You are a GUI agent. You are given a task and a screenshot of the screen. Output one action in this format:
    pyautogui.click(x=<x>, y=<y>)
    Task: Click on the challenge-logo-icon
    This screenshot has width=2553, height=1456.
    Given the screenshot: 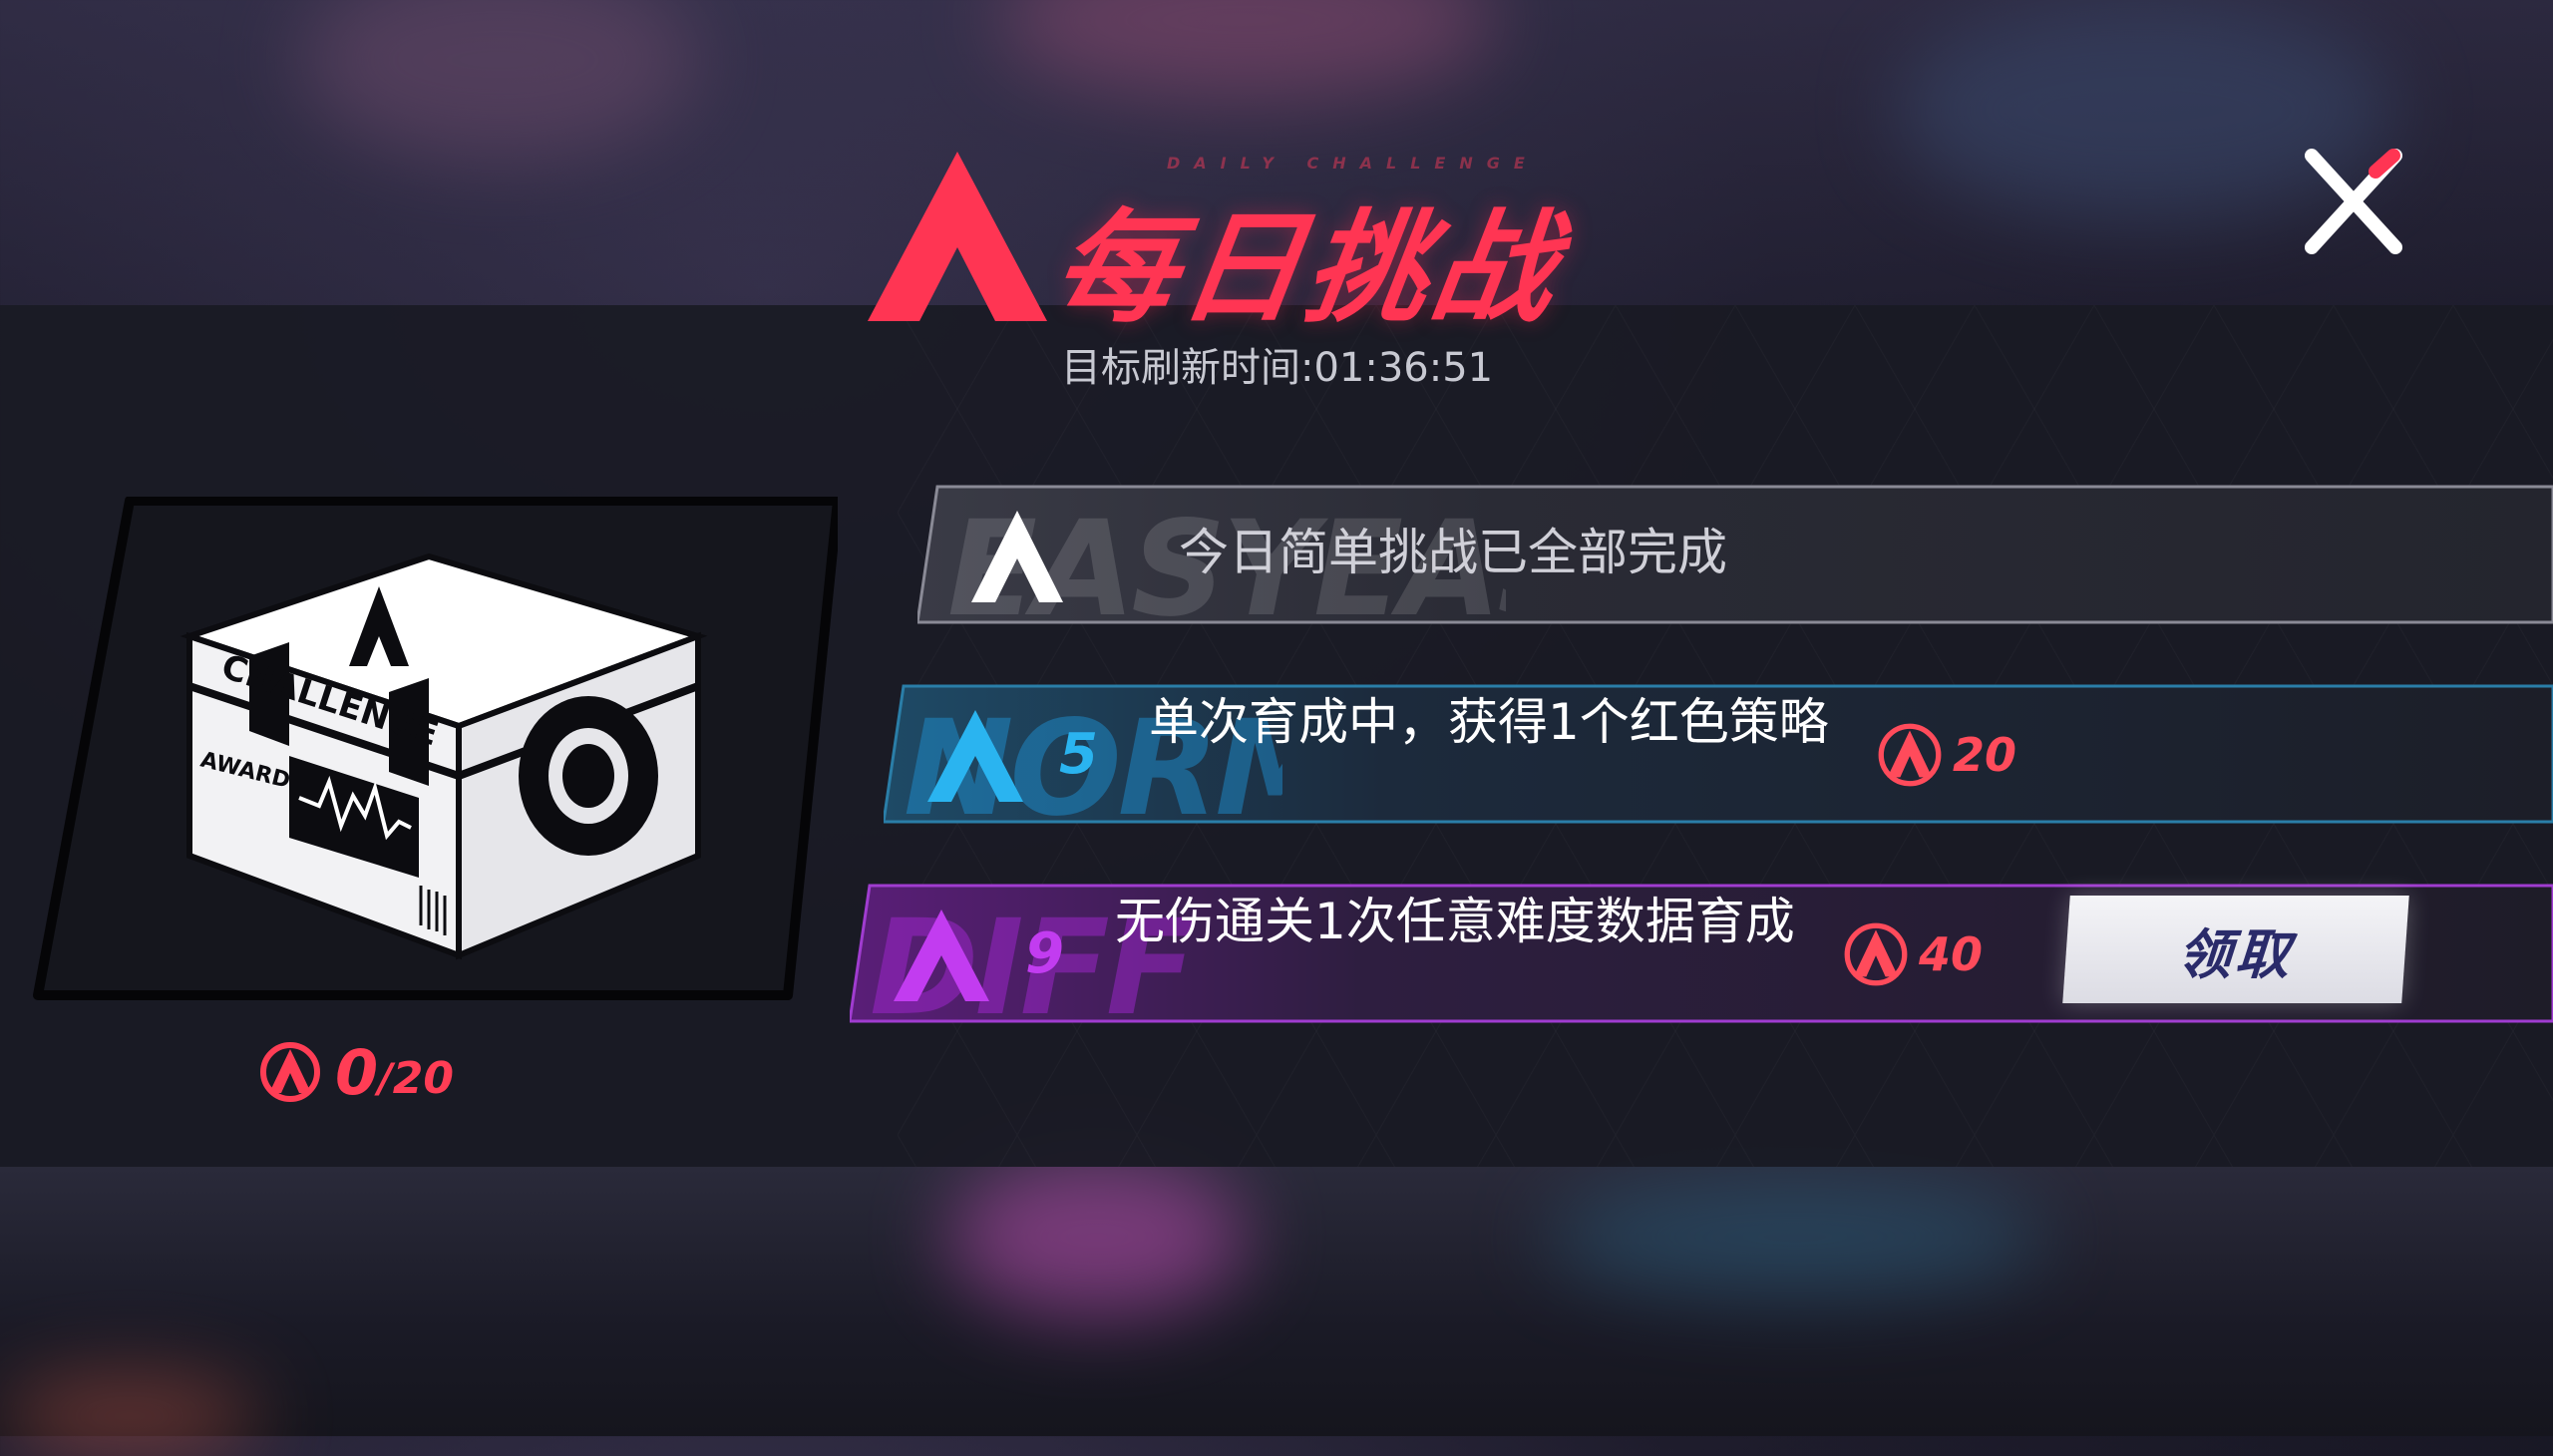 What is the action you would take?
    pyautogui.click(x=958, y=236)
    